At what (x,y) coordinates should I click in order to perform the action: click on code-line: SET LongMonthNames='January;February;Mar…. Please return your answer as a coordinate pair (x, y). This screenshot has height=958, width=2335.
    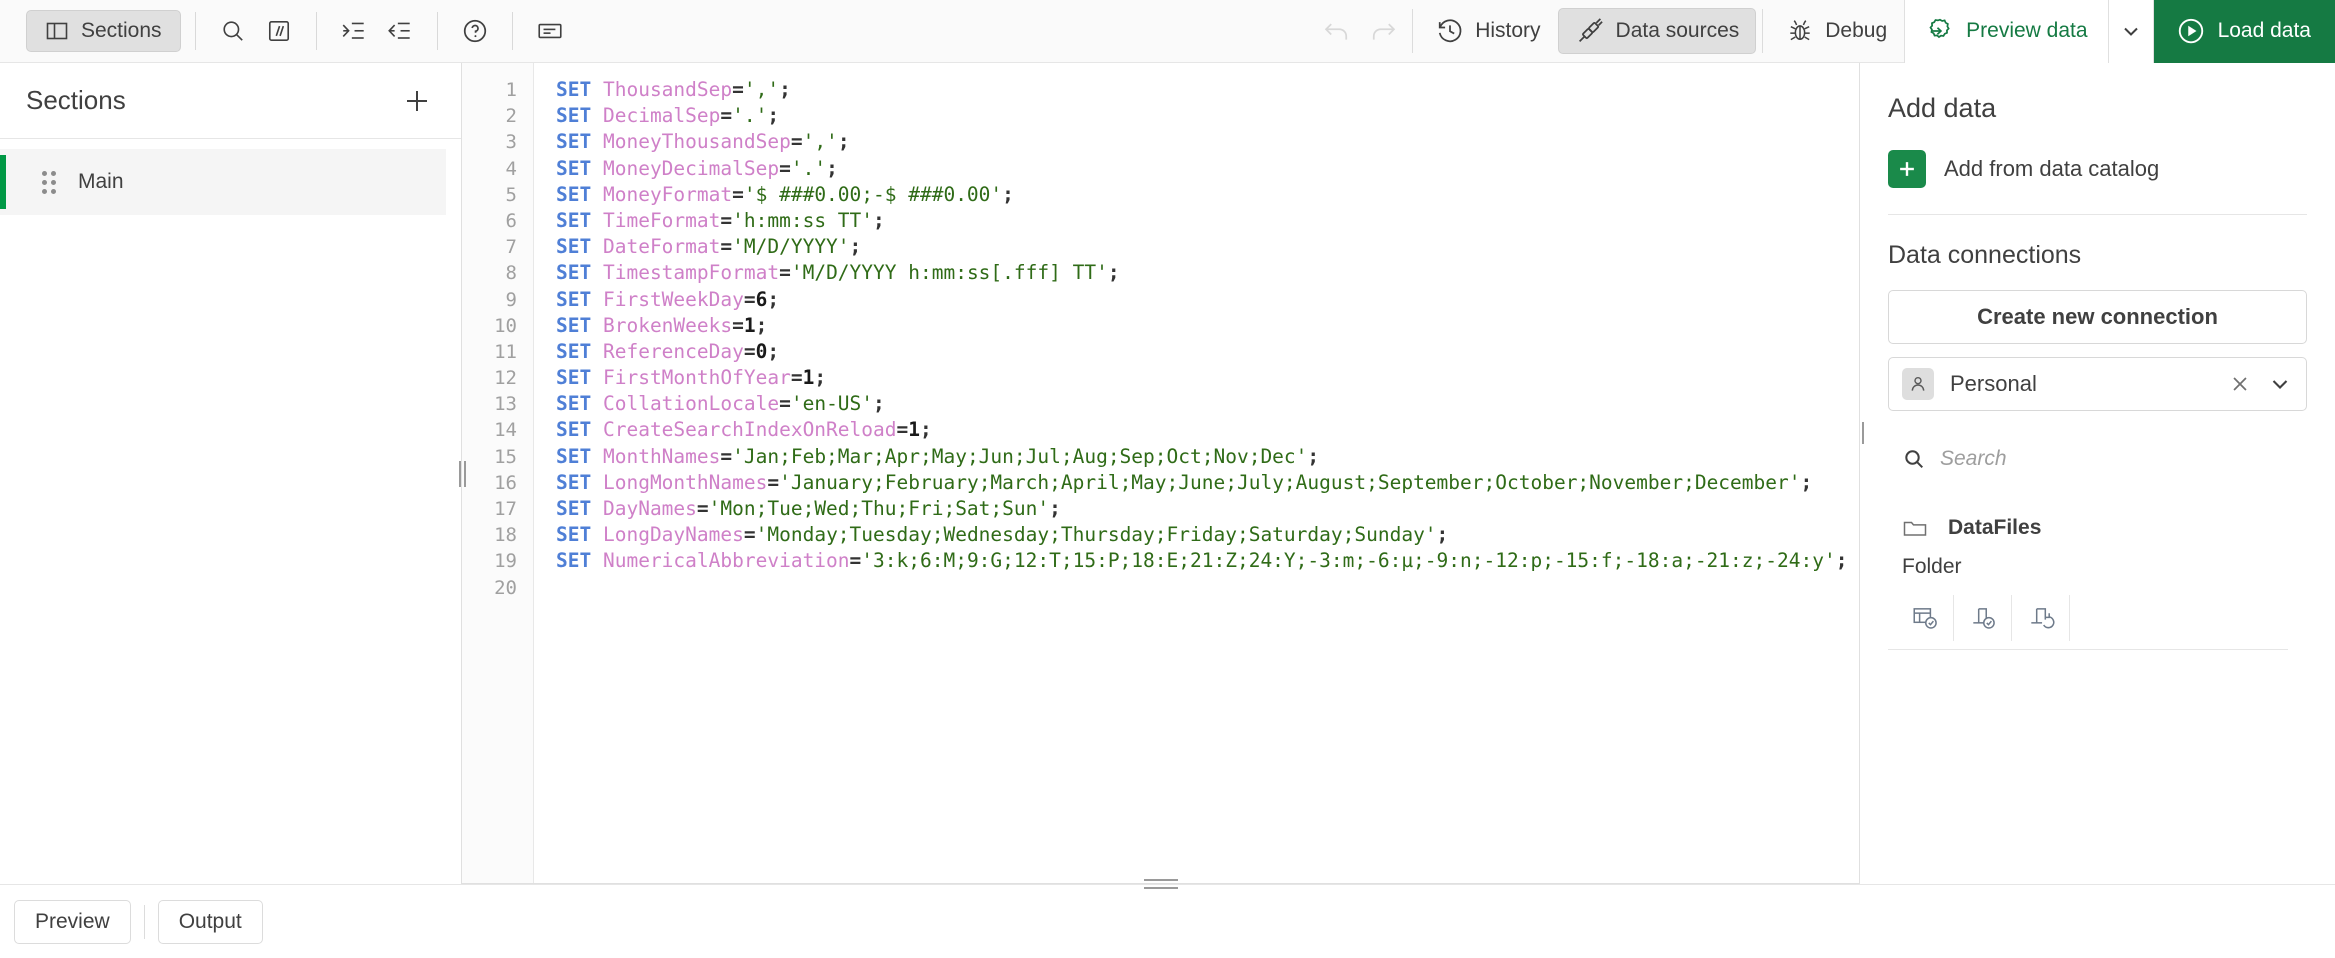
    Looking at the image, I should click on (1207, 483).